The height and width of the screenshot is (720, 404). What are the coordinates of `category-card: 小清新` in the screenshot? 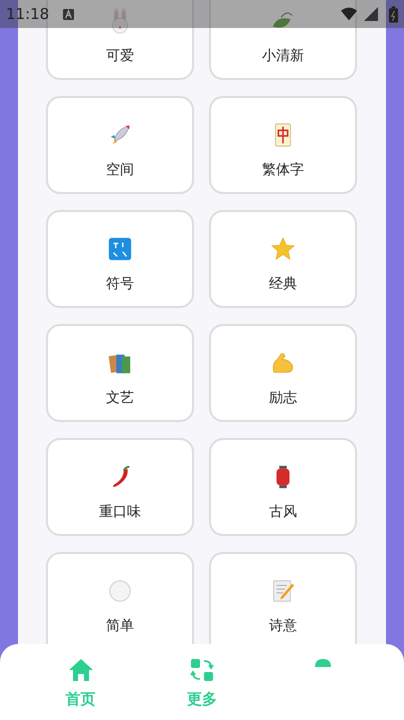 It's located at (283, 40).